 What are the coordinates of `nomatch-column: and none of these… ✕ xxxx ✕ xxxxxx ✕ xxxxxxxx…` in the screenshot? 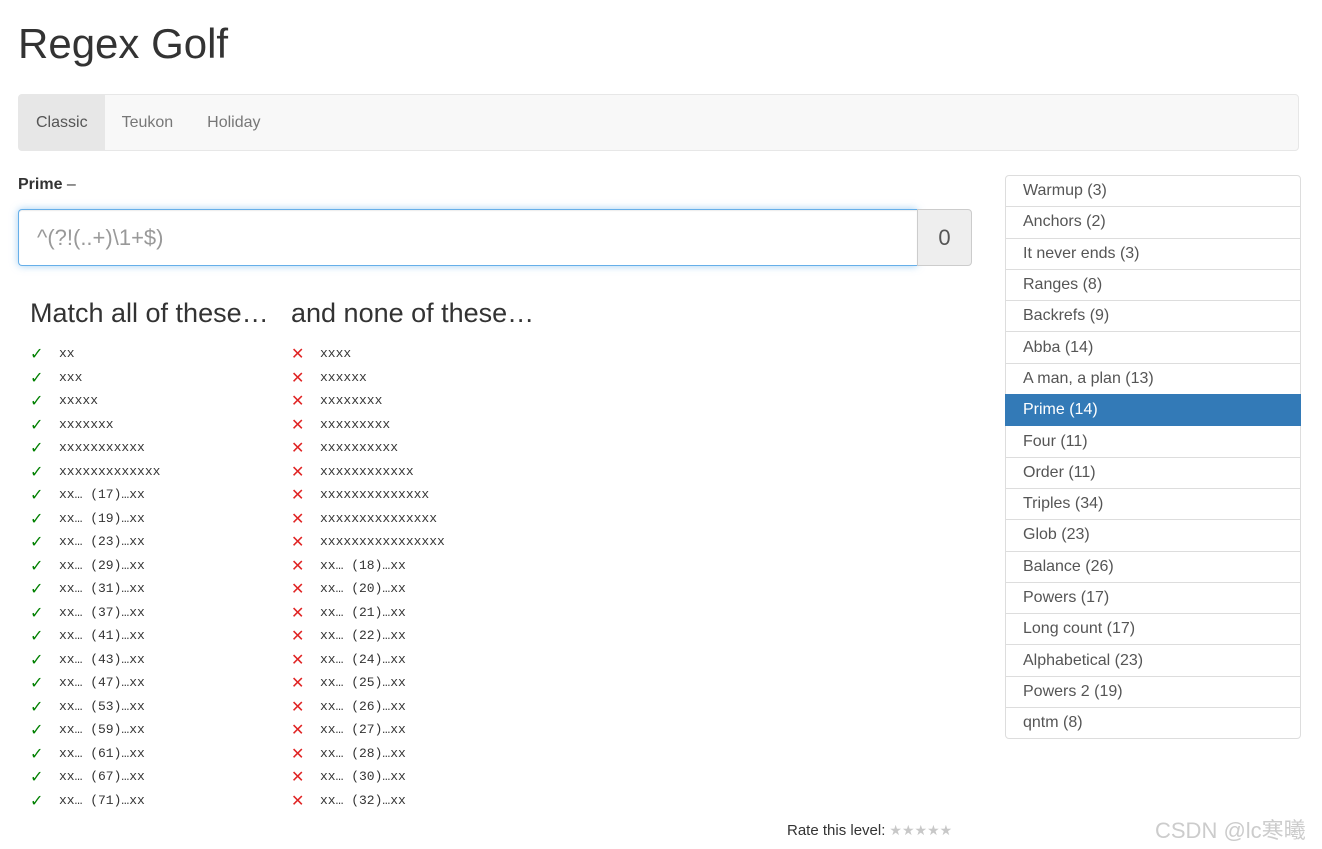 It's located at (412, 554).